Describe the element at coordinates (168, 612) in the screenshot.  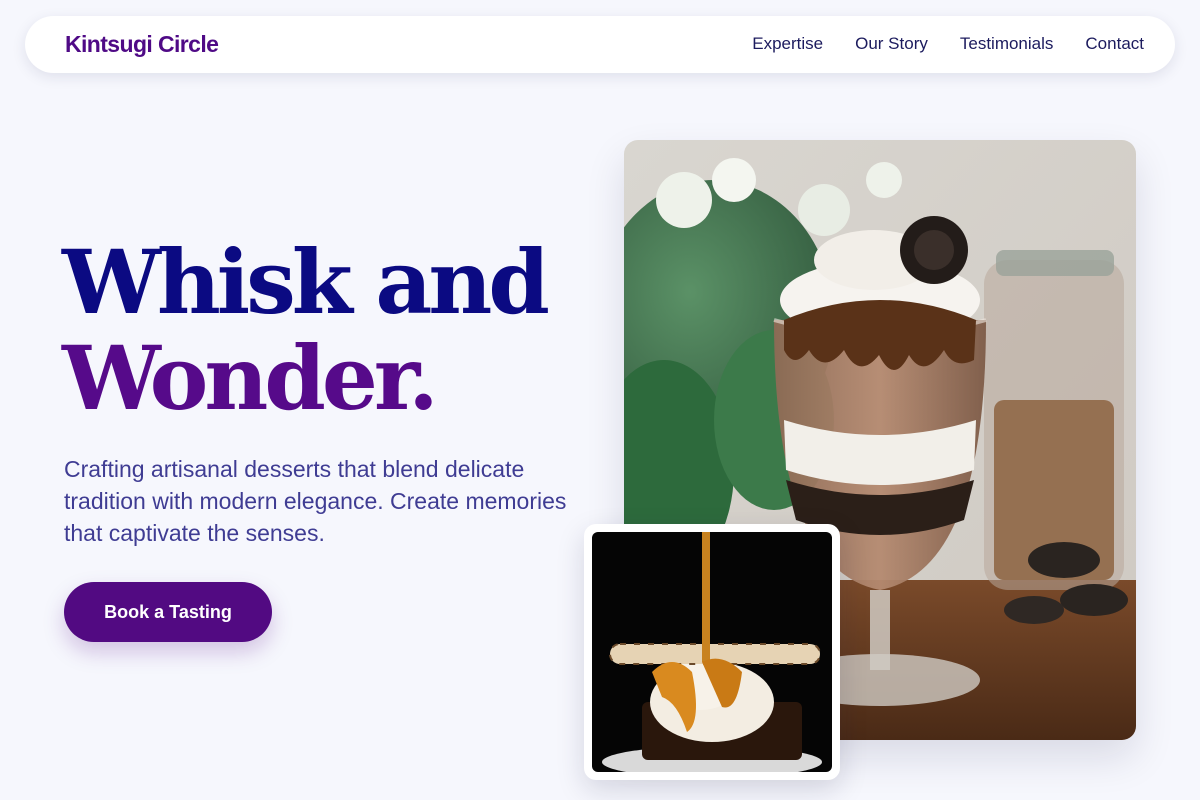
I see `book-tasting-button: Book a Tasting` at that location.